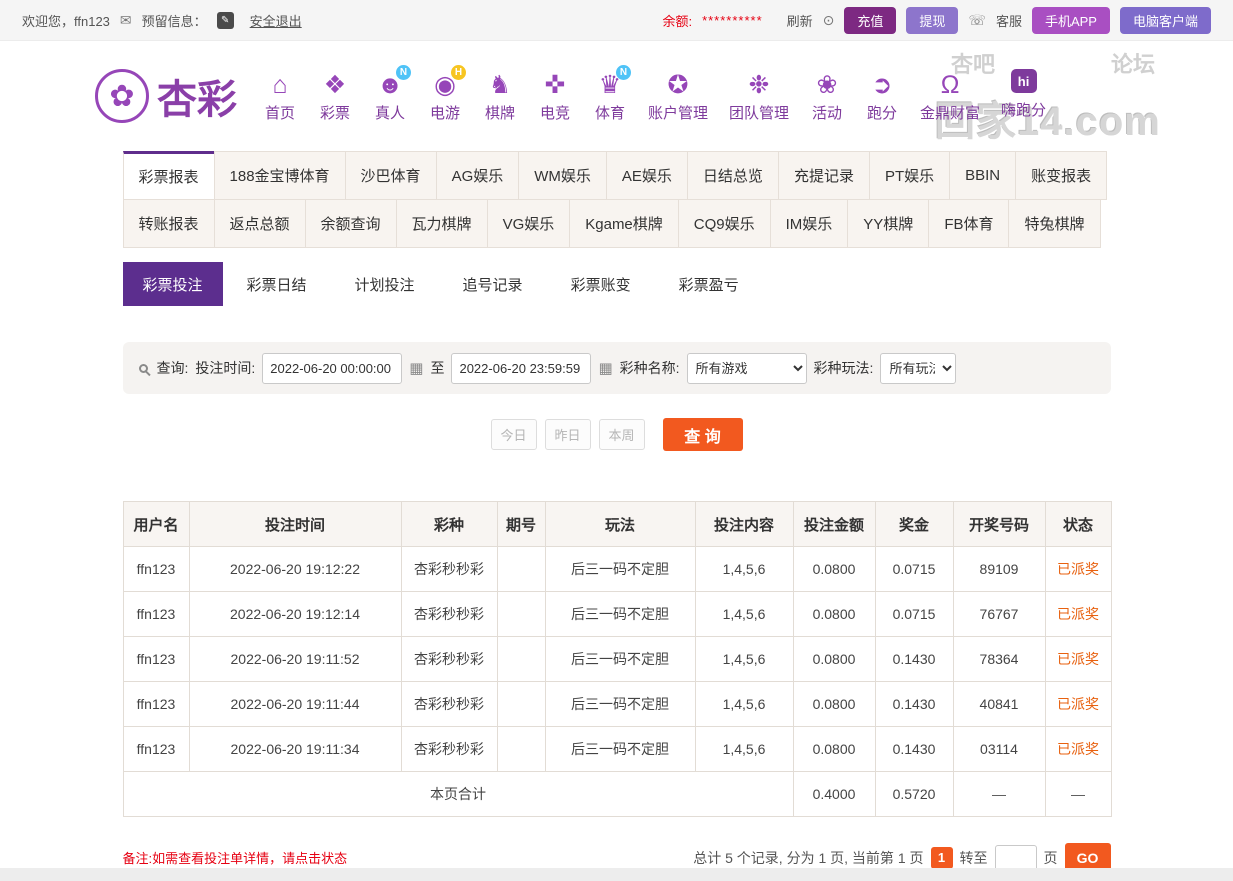  Describe the element at coordinates (172, 284) in the screenshot. I see `subtab-lottery-bets: 彩票投注` at that location.